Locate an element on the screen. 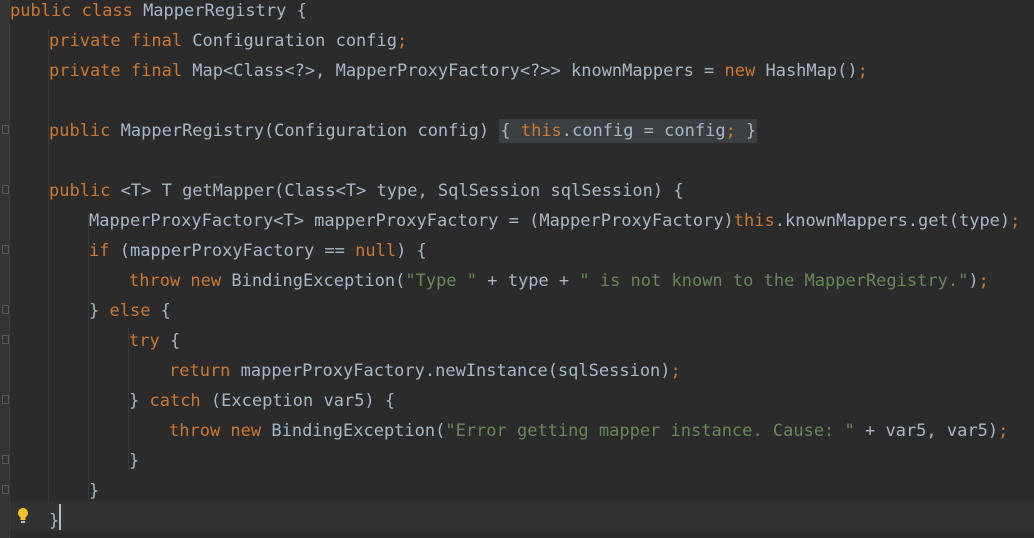  code-line: try { is located at coordinates (517, 341).